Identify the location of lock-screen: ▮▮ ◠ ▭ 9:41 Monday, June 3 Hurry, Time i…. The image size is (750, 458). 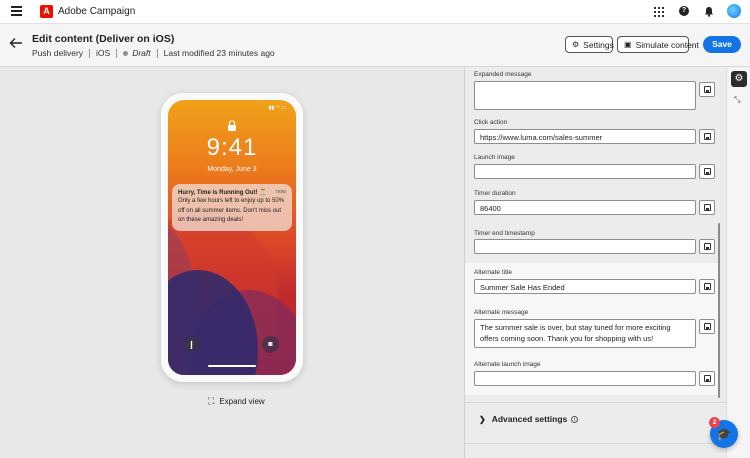
(232, 237).